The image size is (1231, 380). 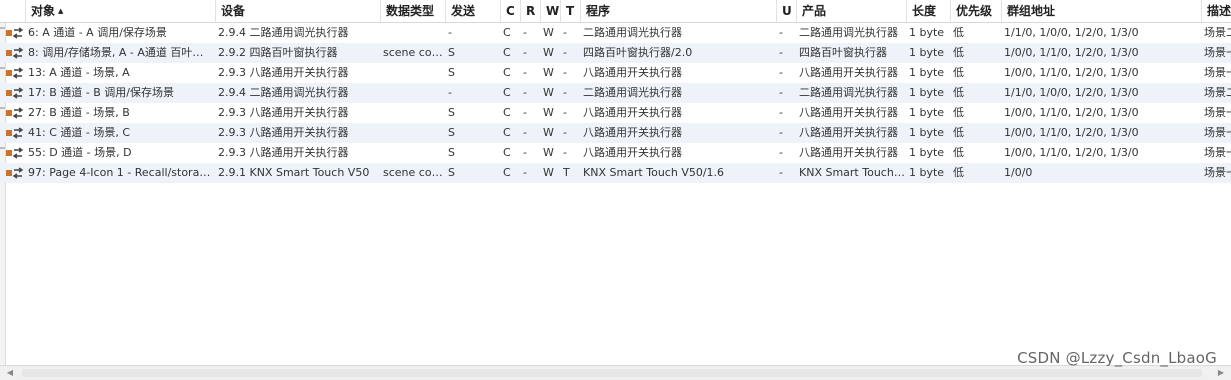 I want to click on column-header-label: T, so click(x=570, y=11).